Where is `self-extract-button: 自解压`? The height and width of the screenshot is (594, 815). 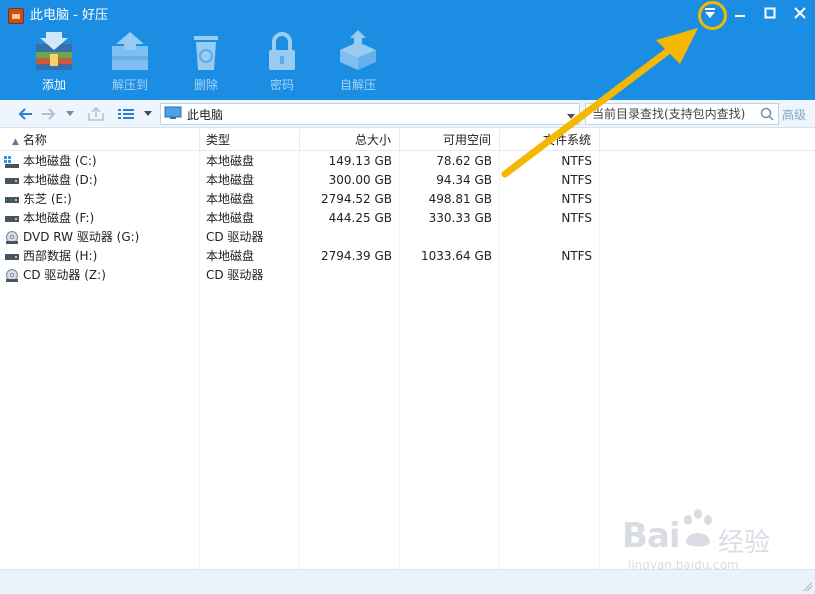
self-extract-button: 自解压 is located at coordinates (358, 61).